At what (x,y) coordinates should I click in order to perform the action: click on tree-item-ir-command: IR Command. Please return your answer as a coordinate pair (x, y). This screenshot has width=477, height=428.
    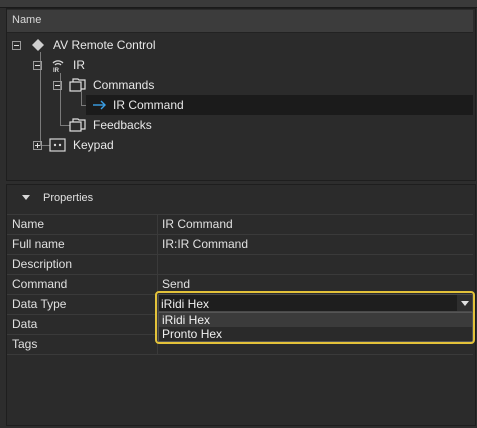
    Looking at the image, I should click on (148, 105).